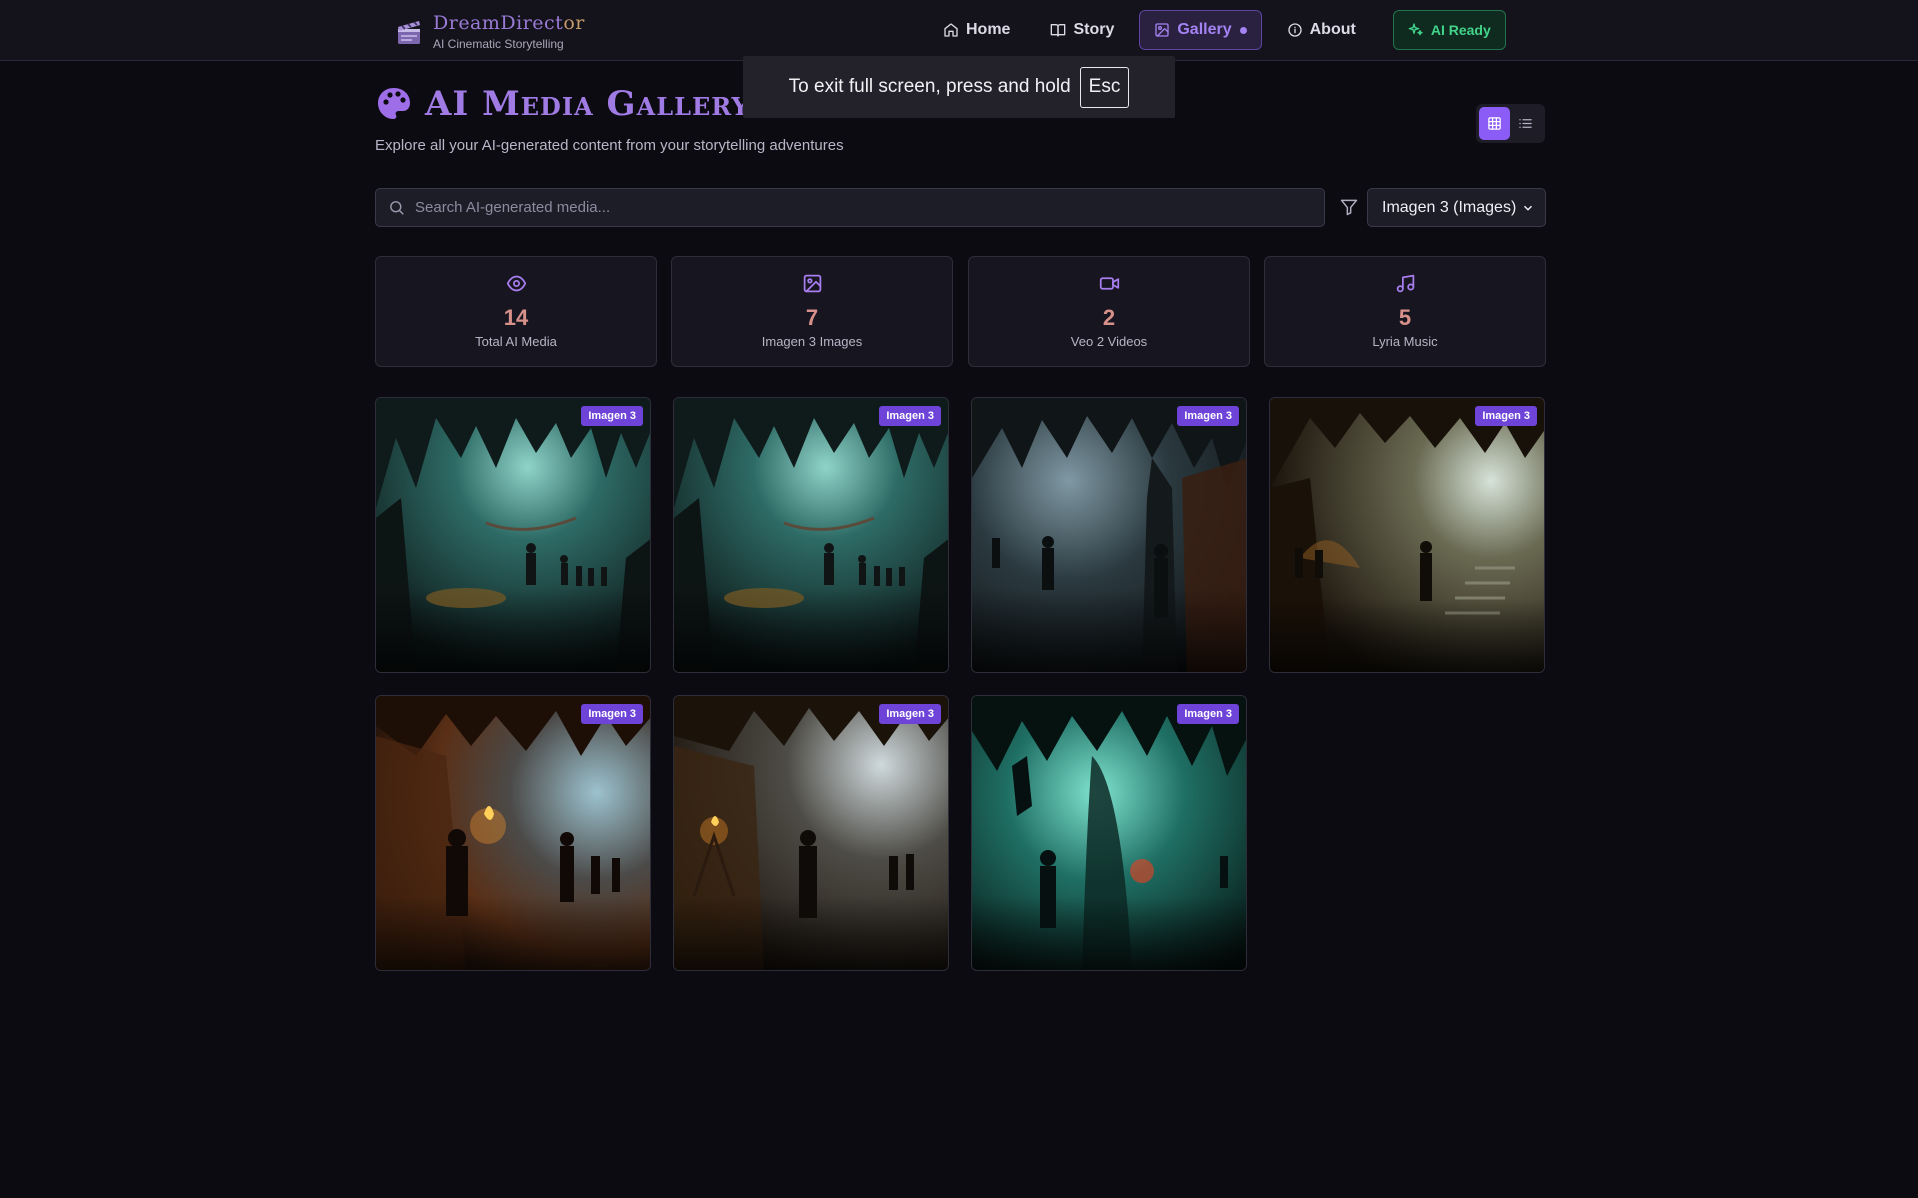 The height and width of the screenshot is (1198, 1918). Describe the element at coordinates (812, 341) in the screenshot. I see `stat-label: Imagen 3 Images` at that location.